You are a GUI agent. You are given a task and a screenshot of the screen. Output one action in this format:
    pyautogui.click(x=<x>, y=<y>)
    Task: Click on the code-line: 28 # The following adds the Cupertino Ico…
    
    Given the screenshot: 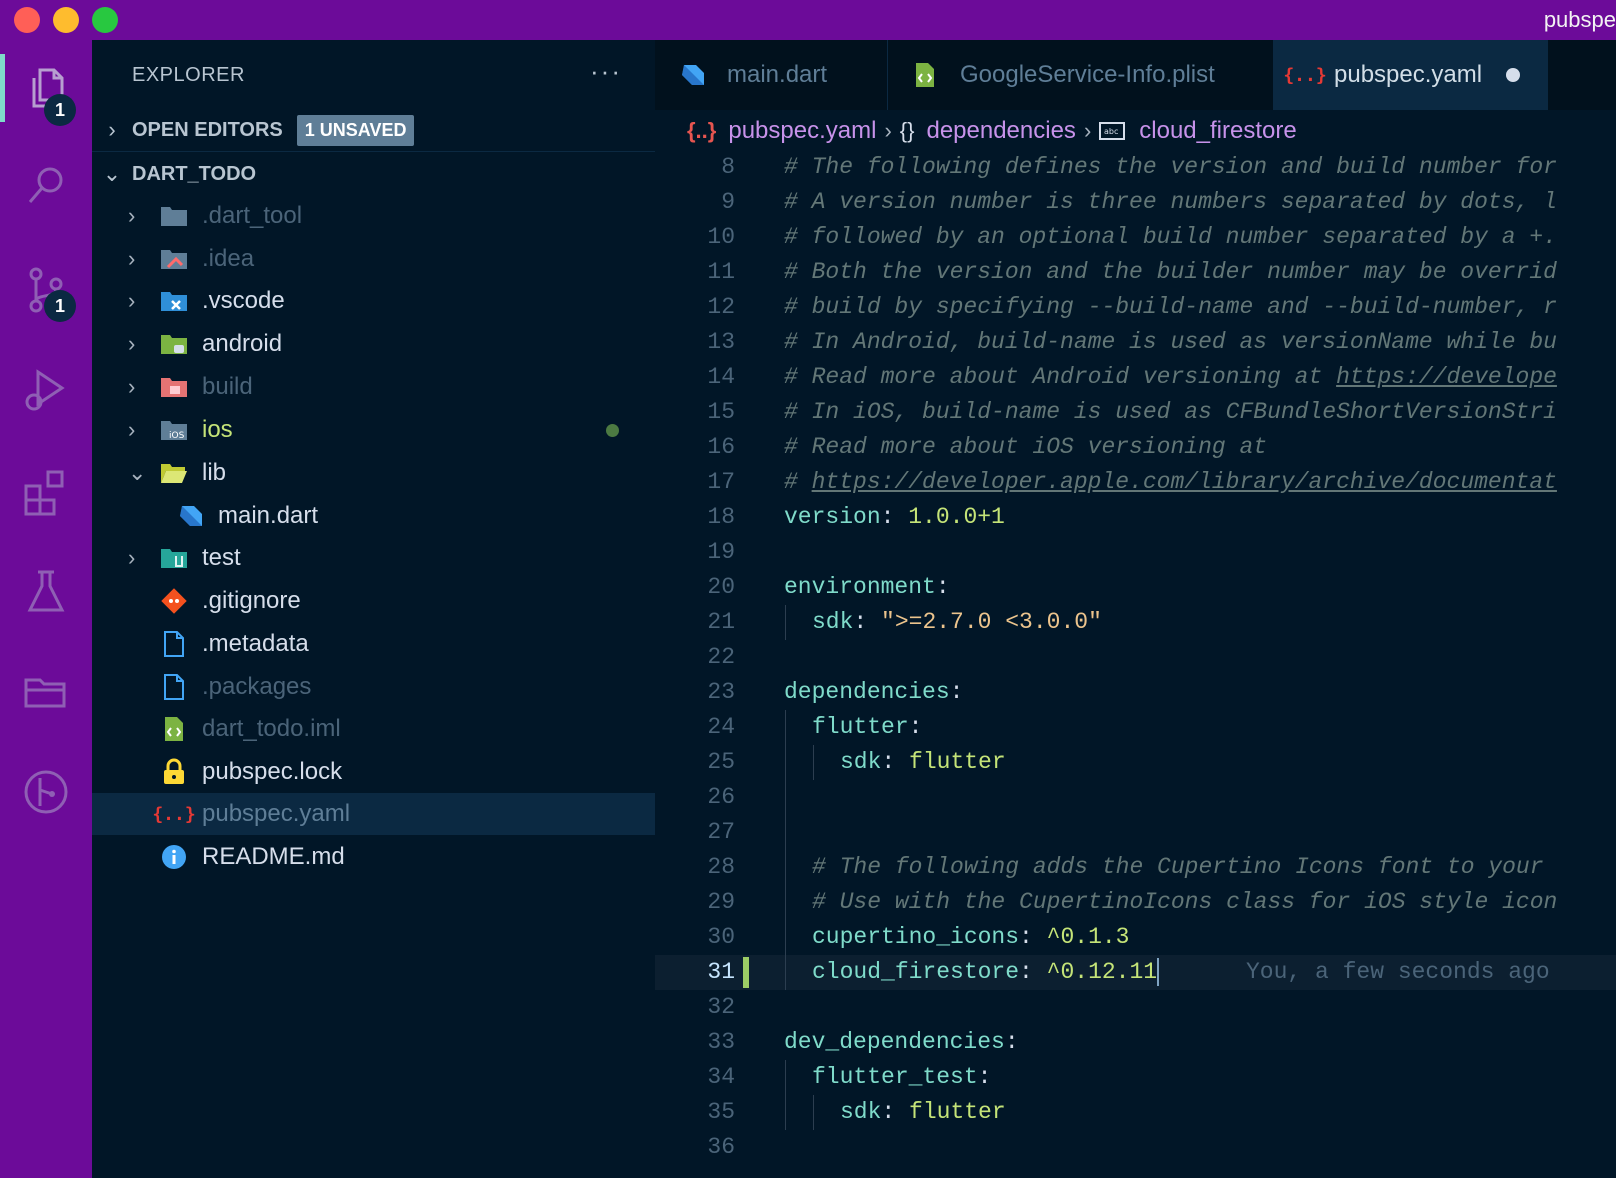 What is the action you would take?
    pyautogui.click(x=1135, y=867)
    